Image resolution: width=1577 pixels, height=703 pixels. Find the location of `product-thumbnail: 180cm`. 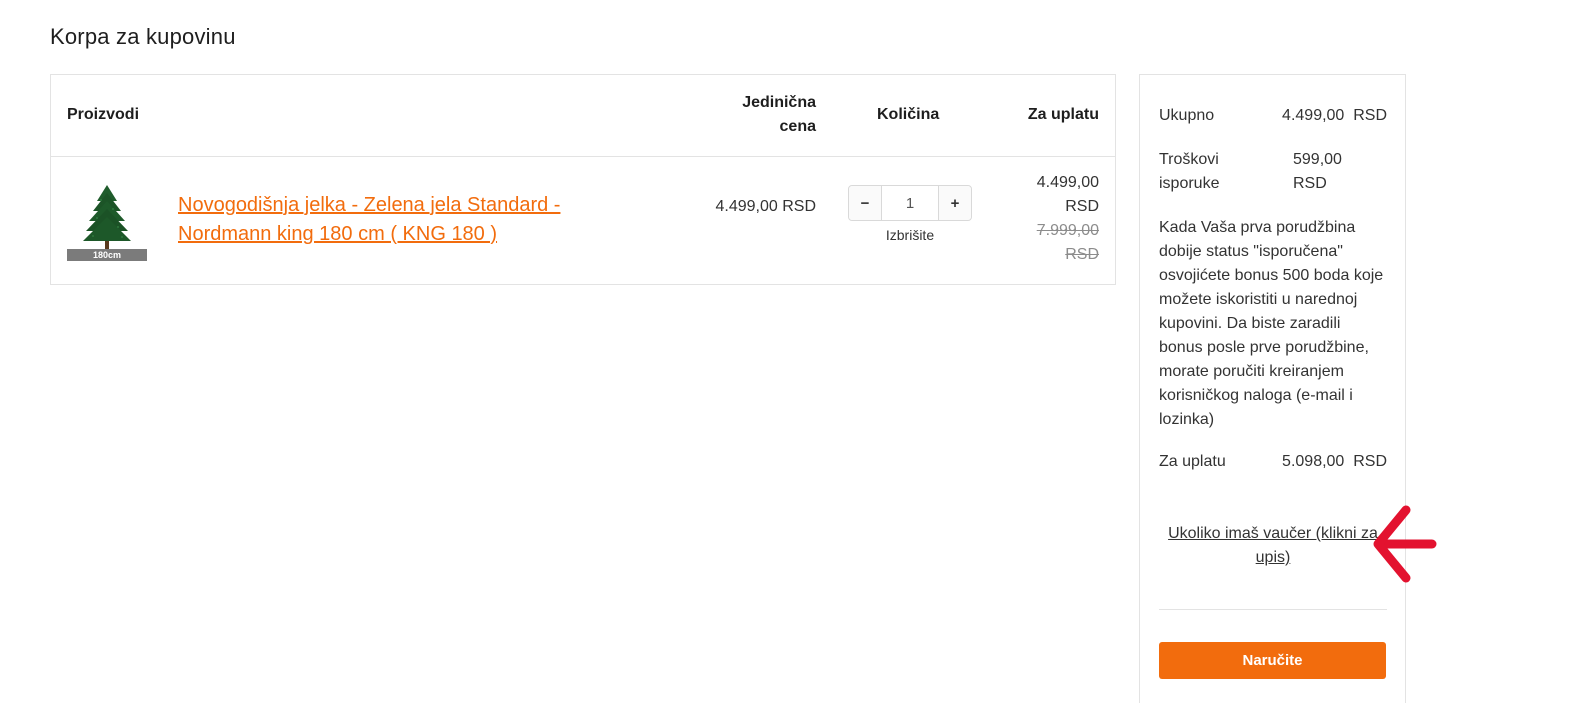

product-thumbnail: 180cm is located at coordinates (107, 222).